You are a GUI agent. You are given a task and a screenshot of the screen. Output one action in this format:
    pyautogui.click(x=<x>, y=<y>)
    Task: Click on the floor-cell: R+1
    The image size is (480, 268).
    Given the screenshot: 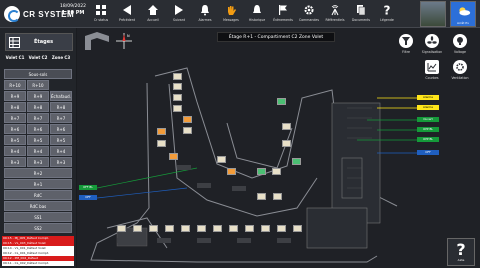 What is the action you would take?
    pyautogui.click(x=38, y=184)
    